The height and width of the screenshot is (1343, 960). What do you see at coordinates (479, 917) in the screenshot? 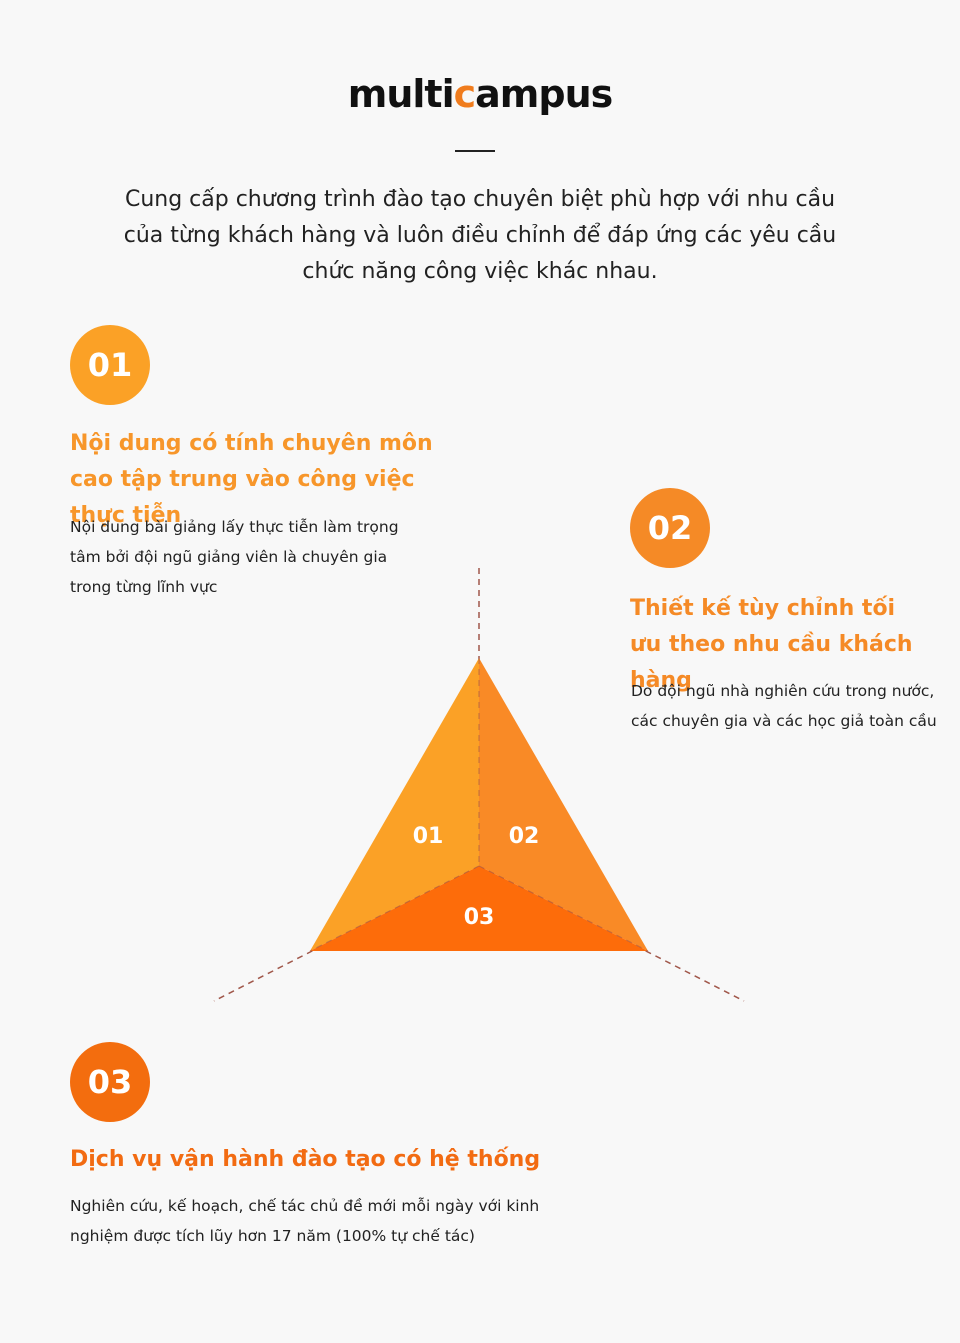
I see `segment-label-03: 03` at bounding box center [479, 917].